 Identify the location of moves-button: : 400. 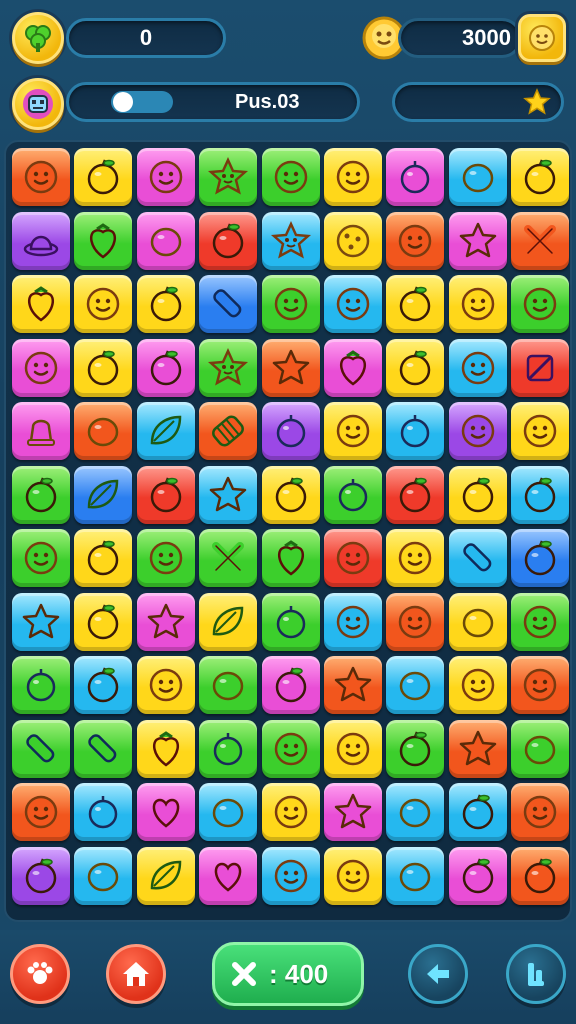
(288, 974).